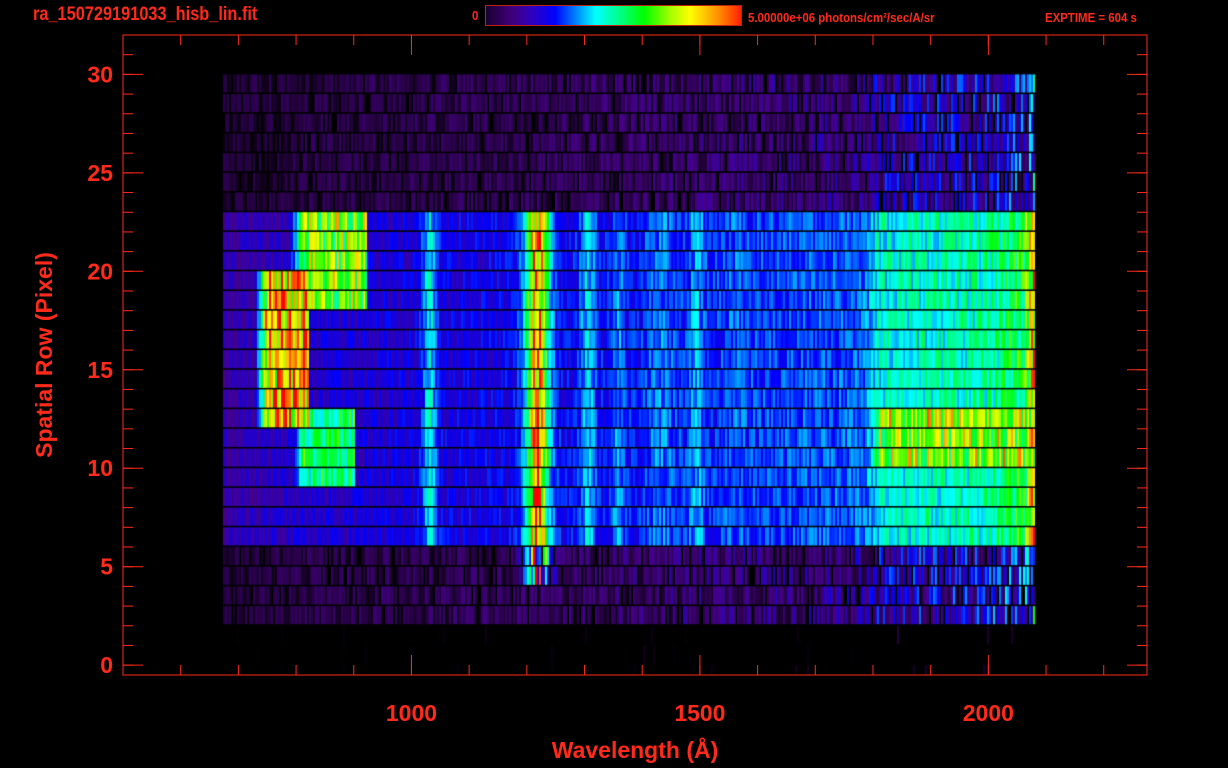 The height and width of the screenshot is (768, 1228). I want to click on x-axis-label: Wavelength (Å), so click(635, 749).